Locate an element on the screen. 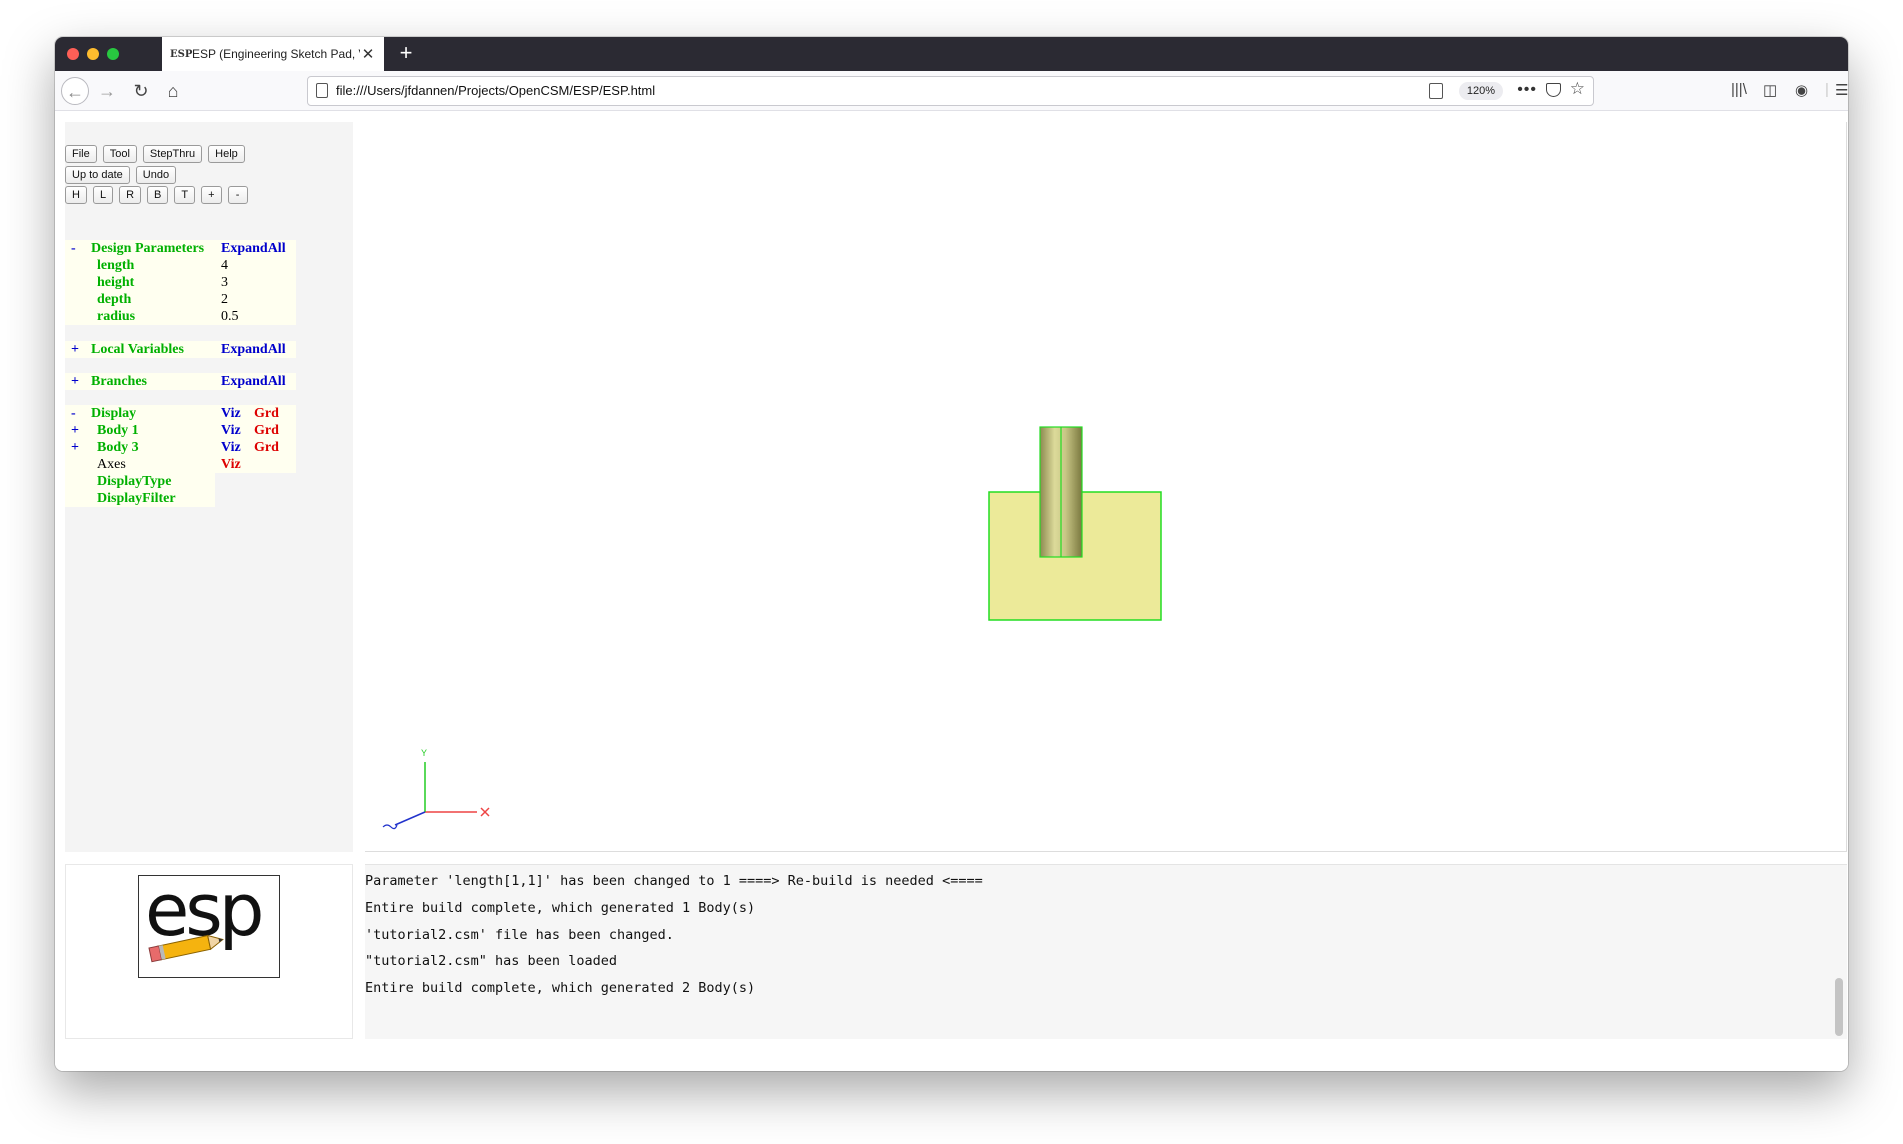 The width and height of the screenshot is (1903, 1144). z-axis-line is located at coordinates (410, 818).